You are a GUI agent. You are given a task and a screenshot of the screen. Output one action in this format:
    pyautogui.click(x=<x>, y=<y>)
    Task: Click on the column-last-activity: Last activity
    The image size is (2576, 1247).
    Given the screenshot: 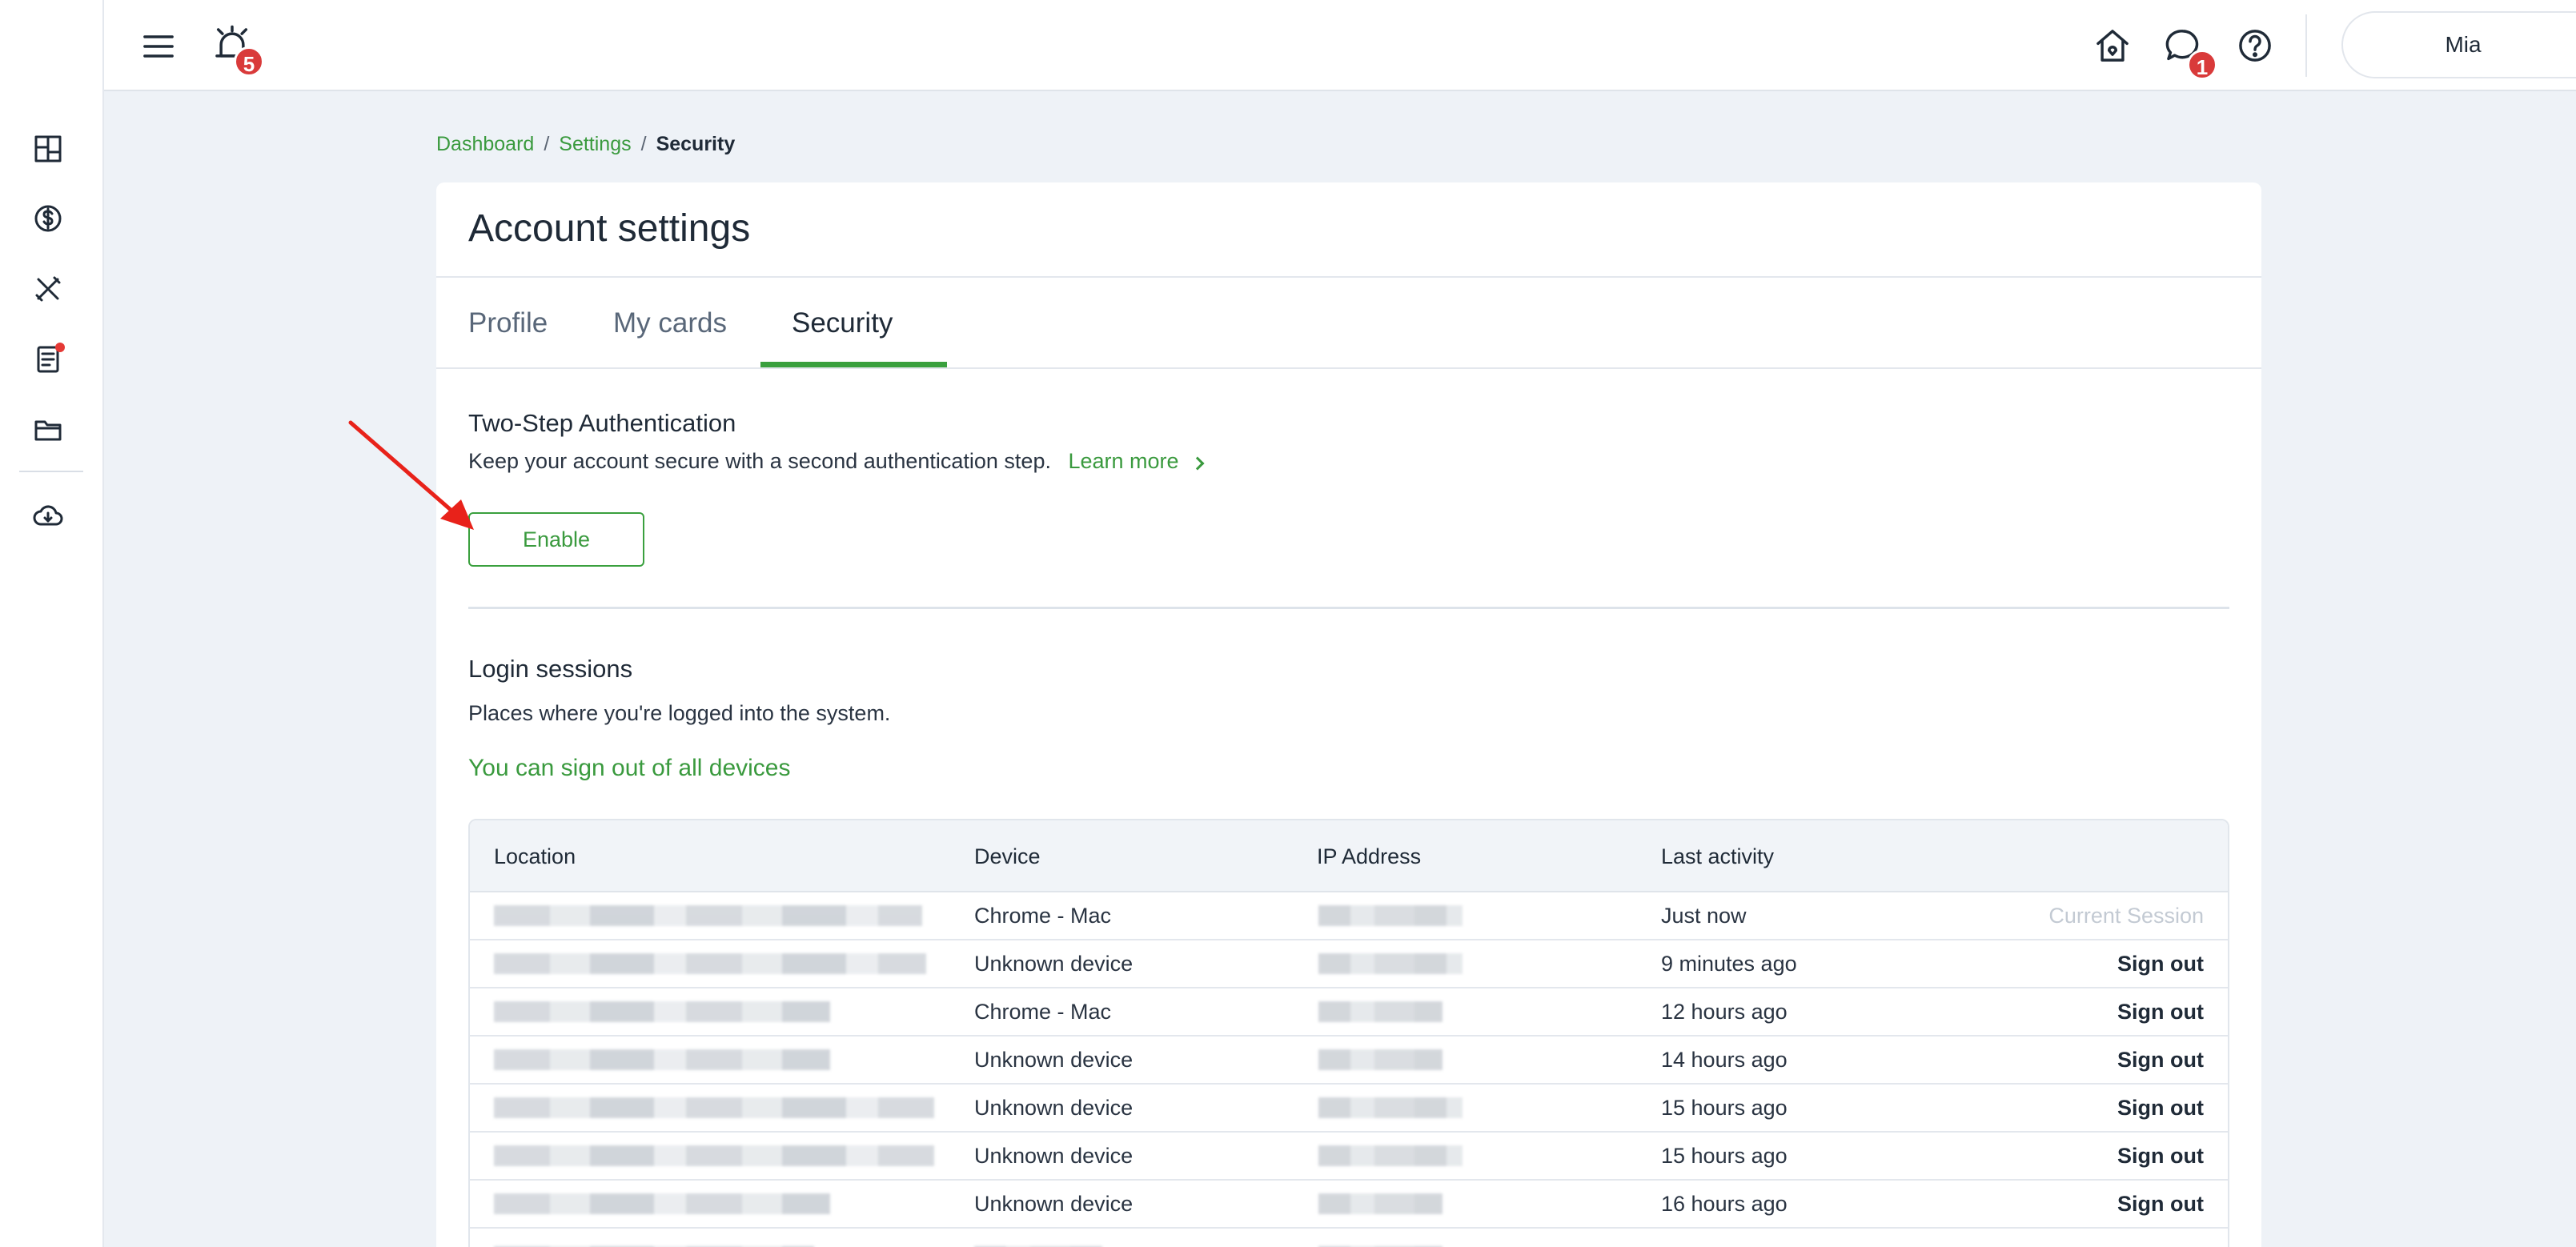 What is the action you would take?
    pyautogui.click(x=1718, y=856)
    